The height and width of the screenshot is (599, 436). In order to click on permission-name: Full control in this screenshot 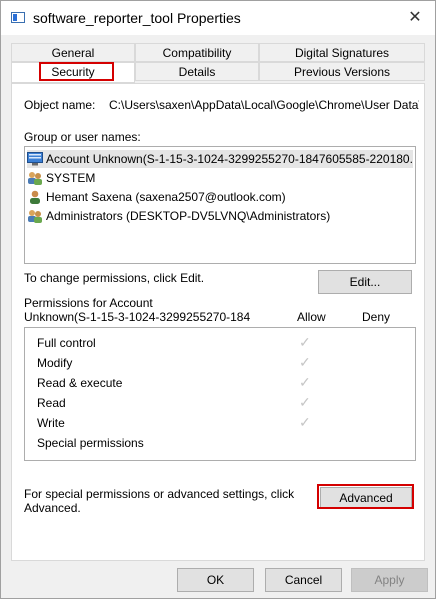, I will do `click(66, 343)`.